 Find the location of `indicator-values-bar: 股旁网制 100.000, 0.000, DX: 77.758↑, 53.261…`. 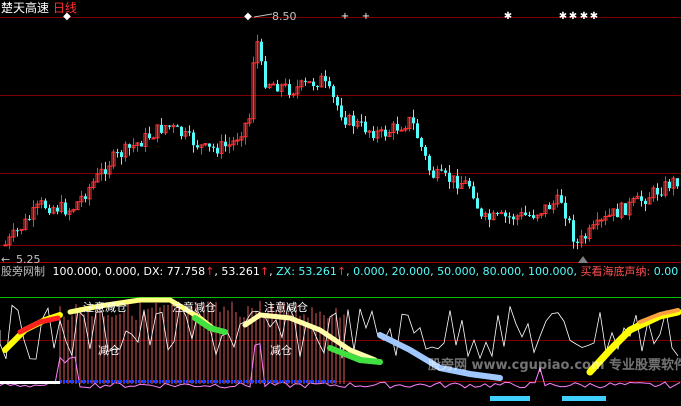

indicator-values-bar: 股旁网制 100.000, 0.000, DX: 77.758↑, 53.261… is located at coordinates (340, 271).